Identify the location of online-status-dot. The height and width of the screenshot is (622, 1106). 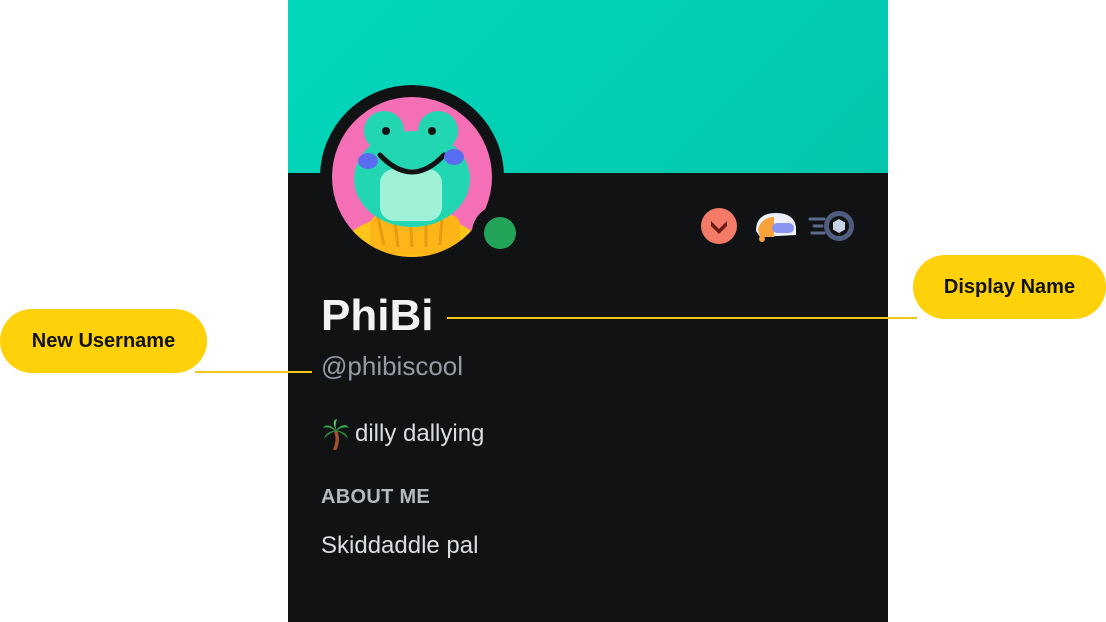
(500, 233).